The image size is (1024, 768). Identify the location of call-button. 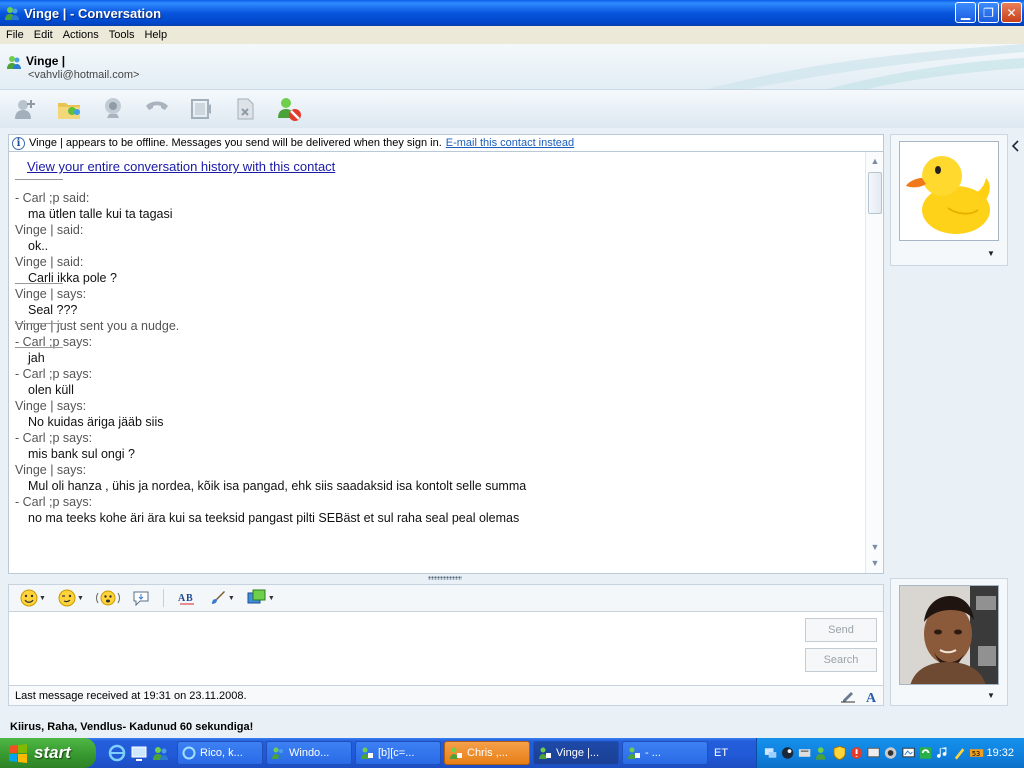
(157, 109).